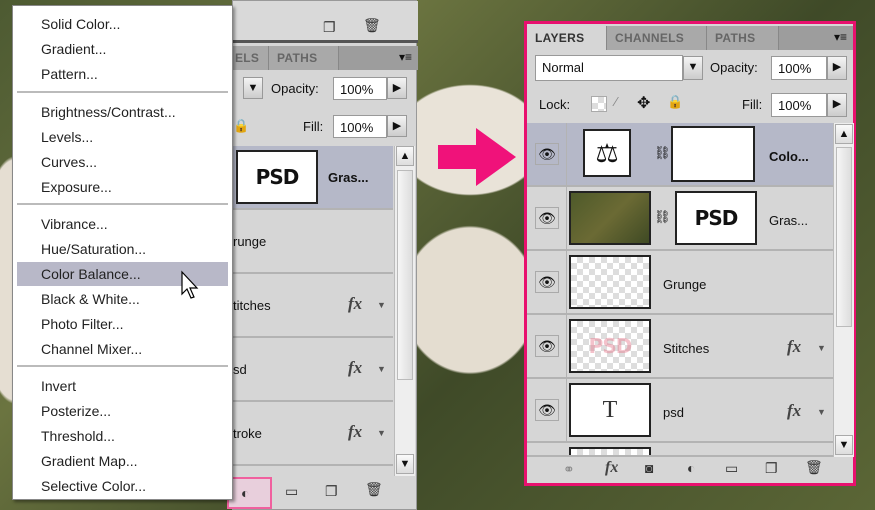 This screenshot has width=875, height=510. I want to click on link-layers-icon: ⚭, so click(569, 469).